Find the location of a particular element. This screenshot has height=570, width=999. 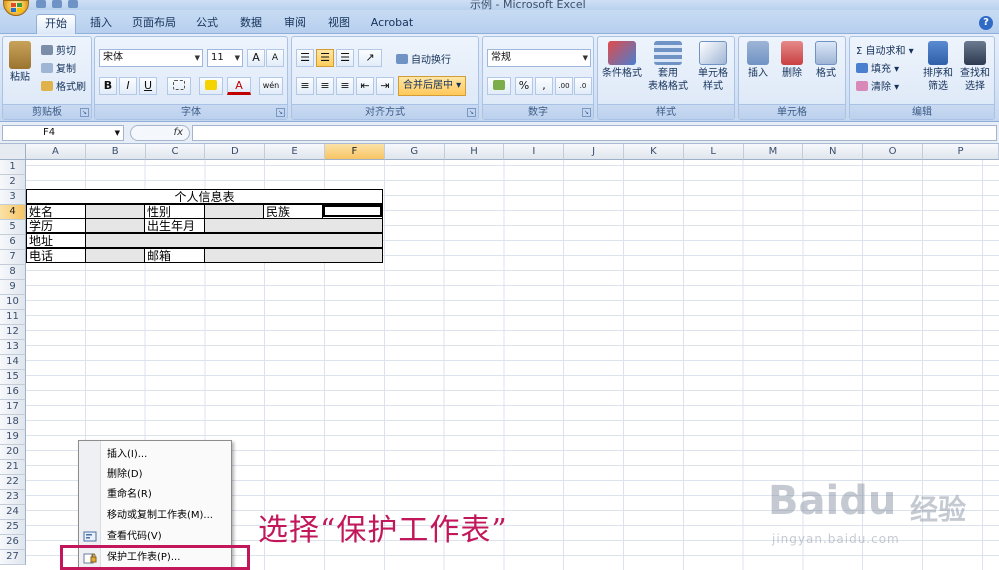

label-education: 学历 is located at coordinates (56, 225).